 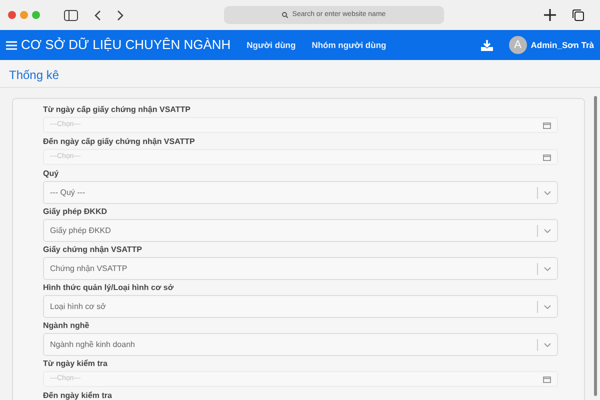 I want to click on field-label: Hình thức quản lý/Loại hình cơ sở, so click(x=109, y=288).